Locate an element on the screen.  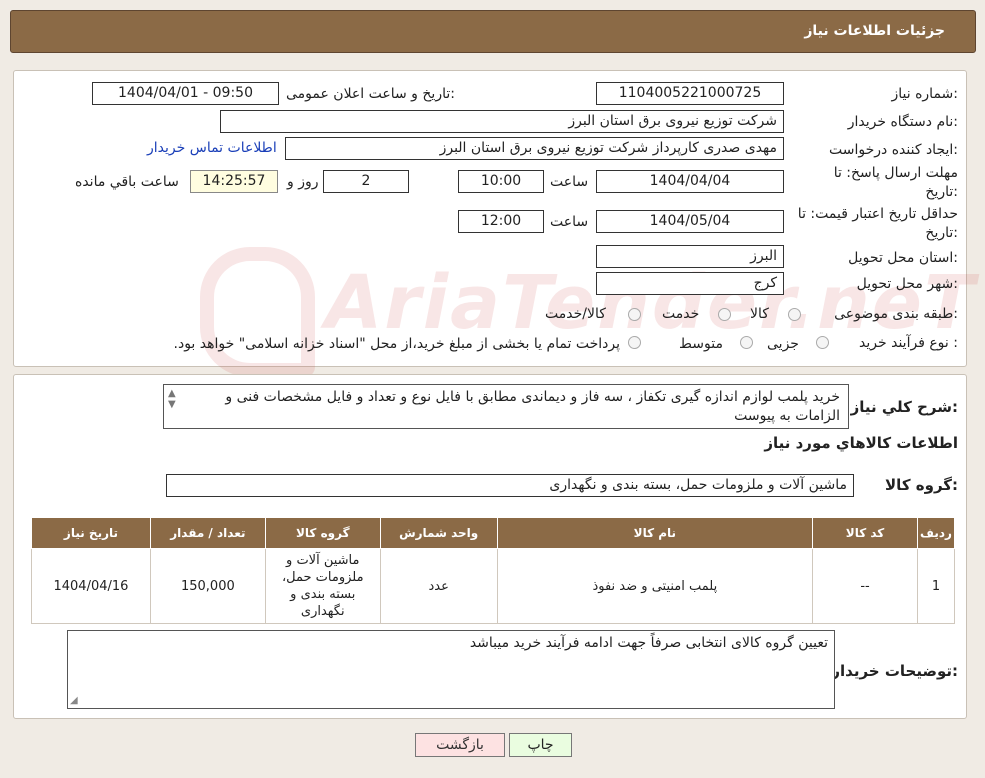
category-option-service: خدمت is located at coordinates (681, 314).